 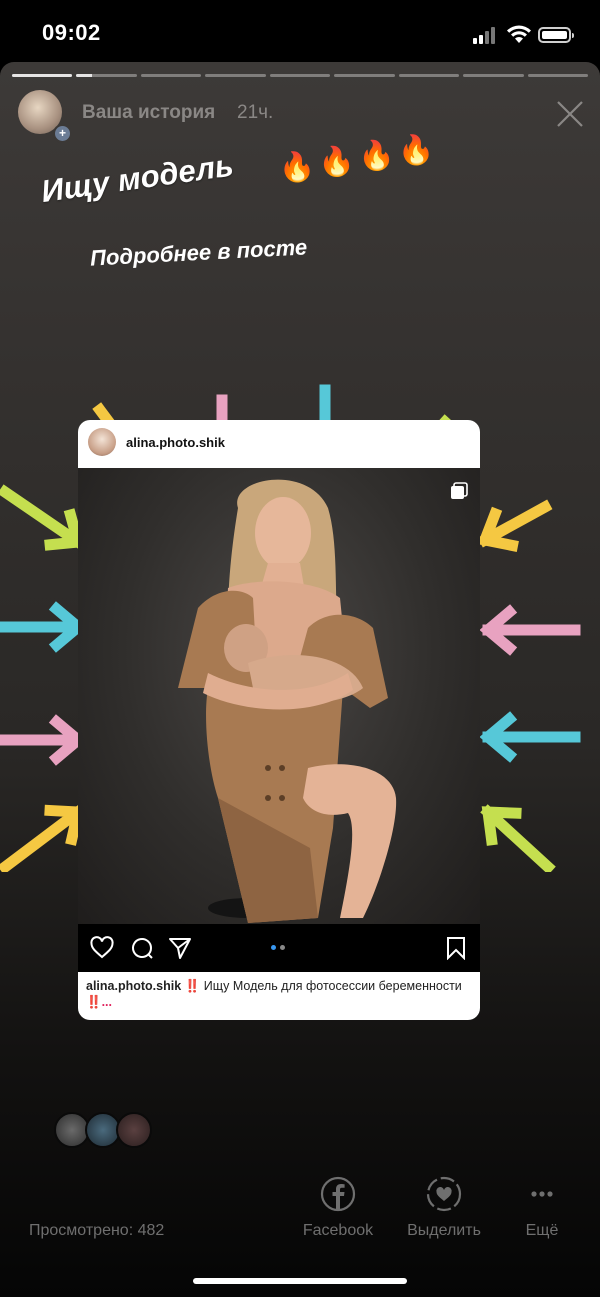 What do you see at coordinates (133, 986) in the screenshot?
I see `caption-username: alina.photo.shik` at bounding box center [133, 986].